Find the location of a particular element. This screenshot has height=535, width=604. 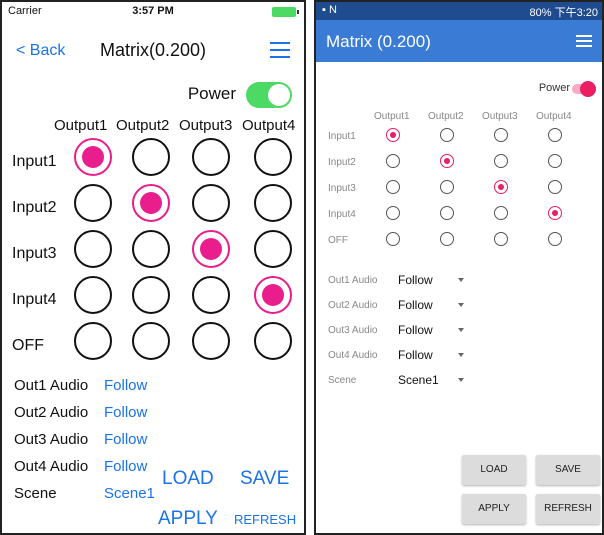

scene-row: Scene Scene1 is located at coordinates (428, 382).